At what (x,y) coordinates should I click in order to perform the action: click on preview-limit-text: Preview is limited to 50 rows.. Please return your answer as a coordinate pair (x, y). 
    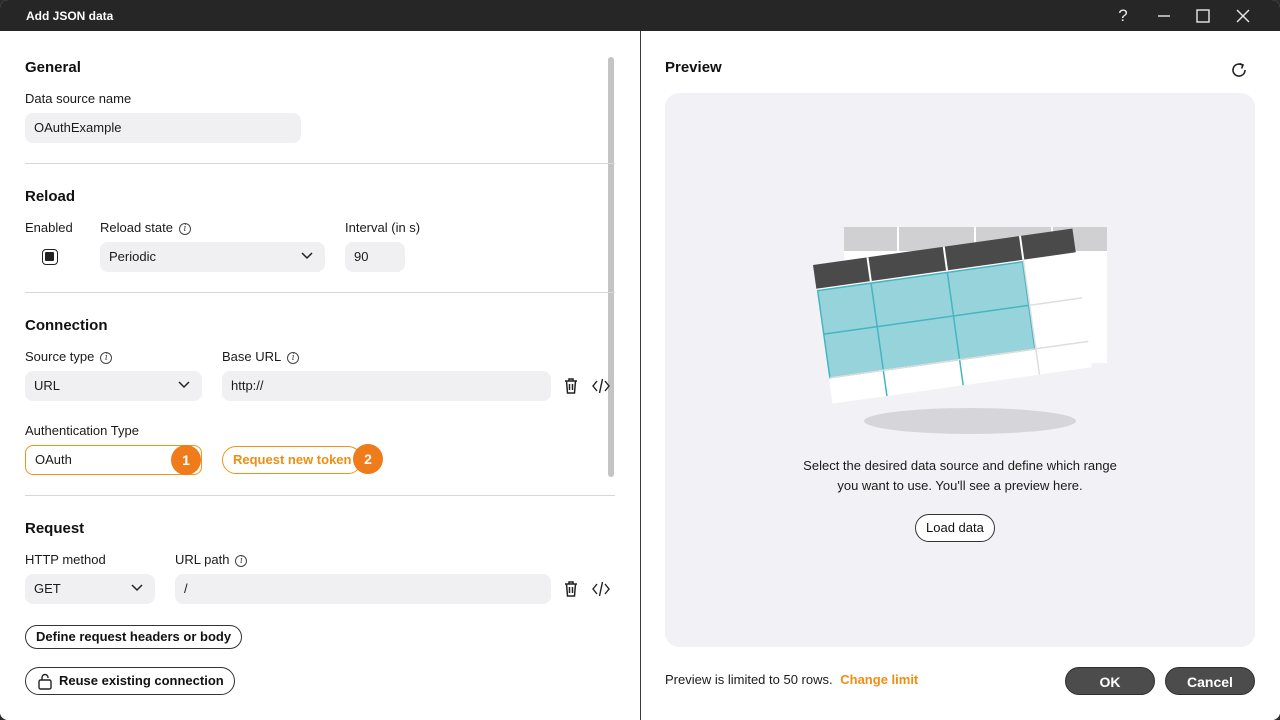
    Looking at the image, I should click on (749, 679).